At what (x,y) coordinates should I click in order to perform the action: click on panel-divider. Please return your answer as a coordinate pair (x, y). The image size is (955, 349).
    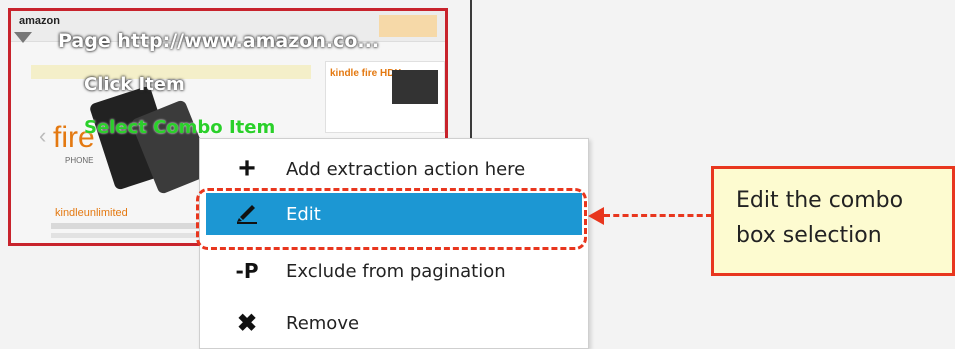
    Looking at the image, I should click on (471, 70).